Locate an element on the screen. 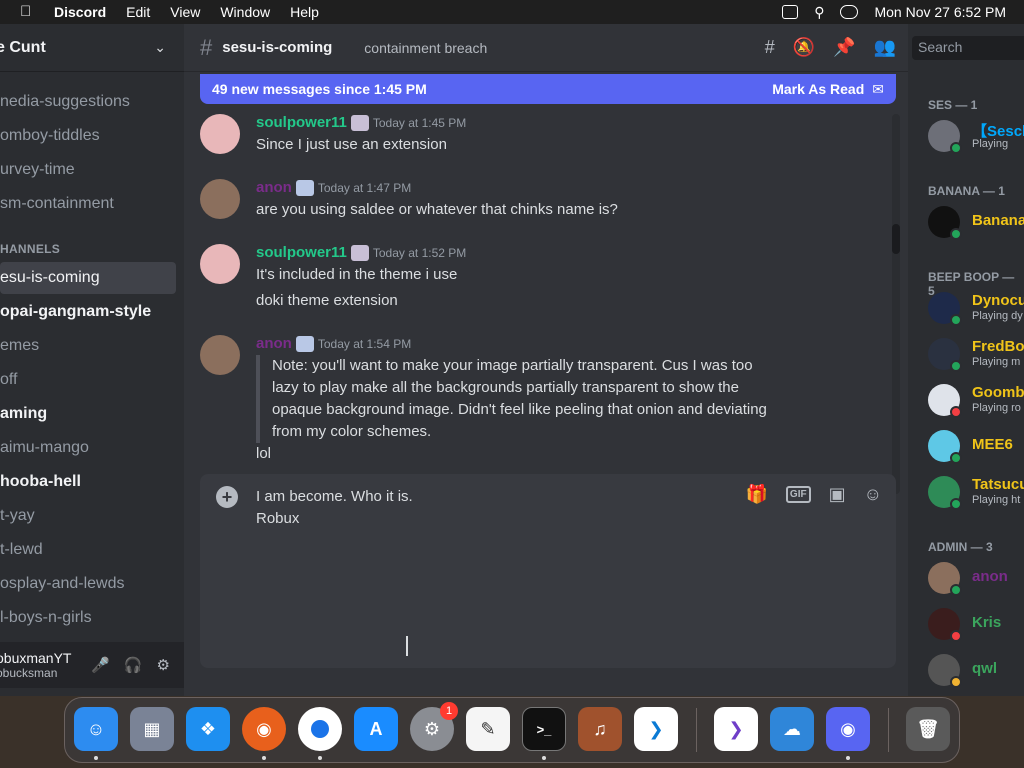  channel-item: t-yay is located at coordinates (88, 516).